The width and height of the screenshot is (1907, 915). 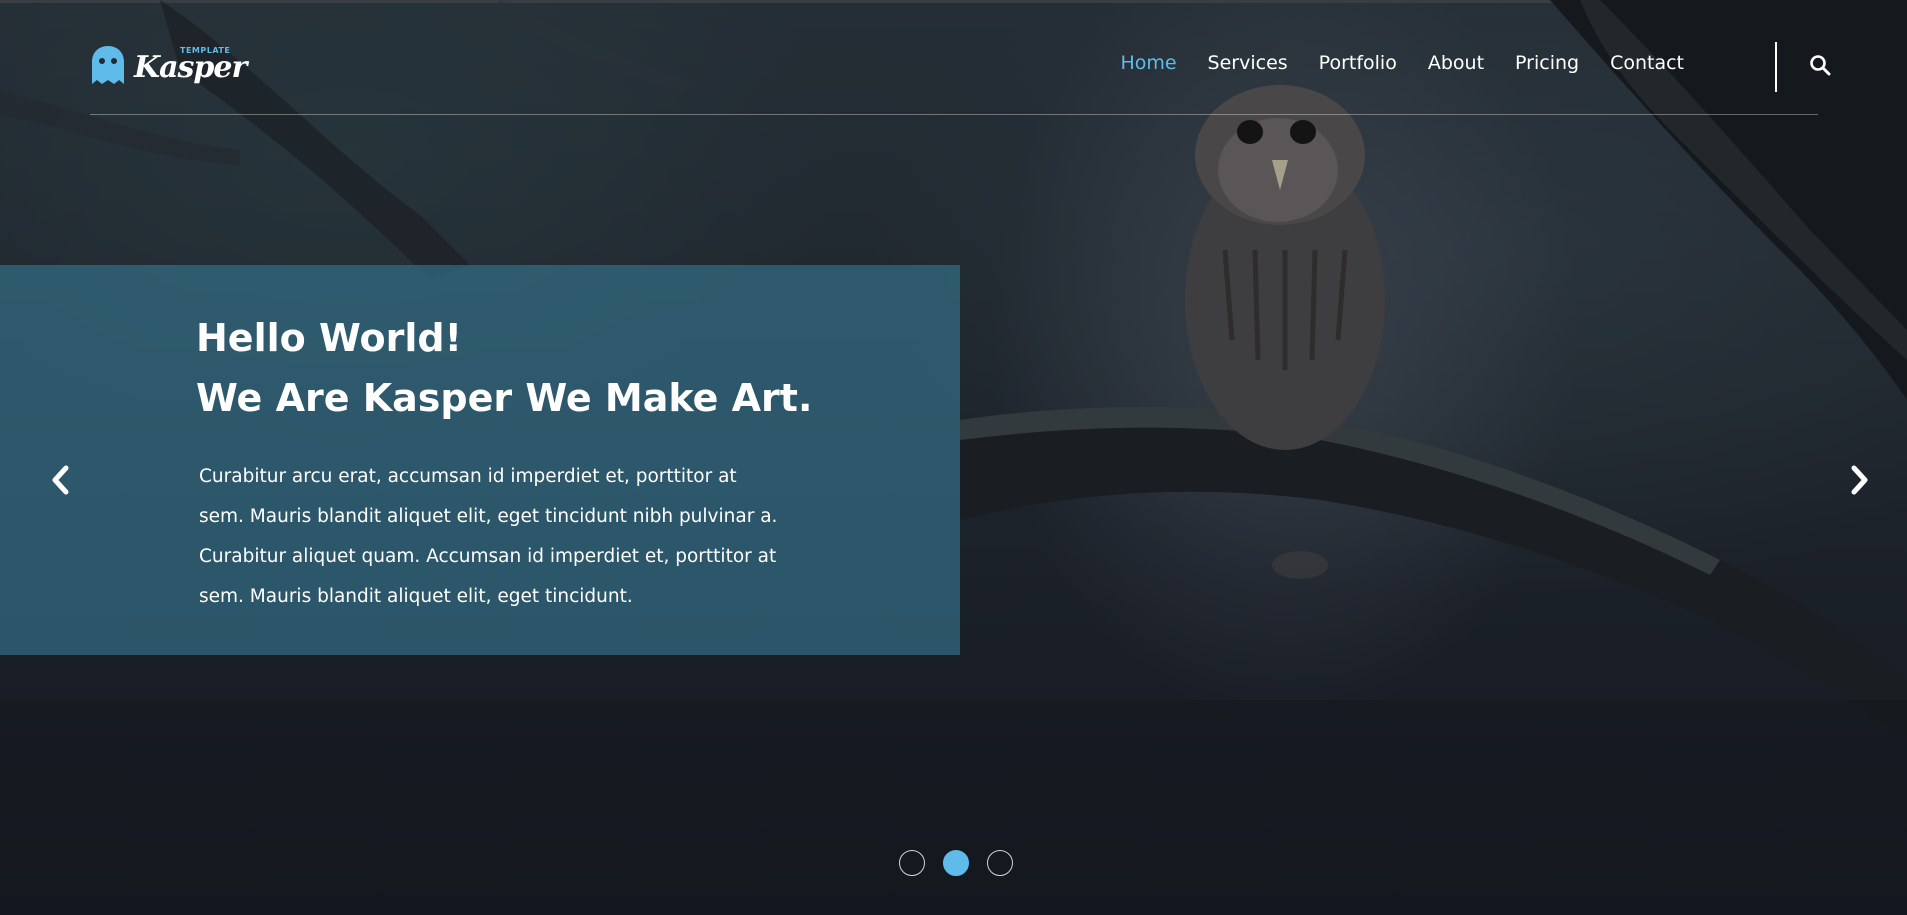 I want to click on search-icon, so click(x=1820, y=65).